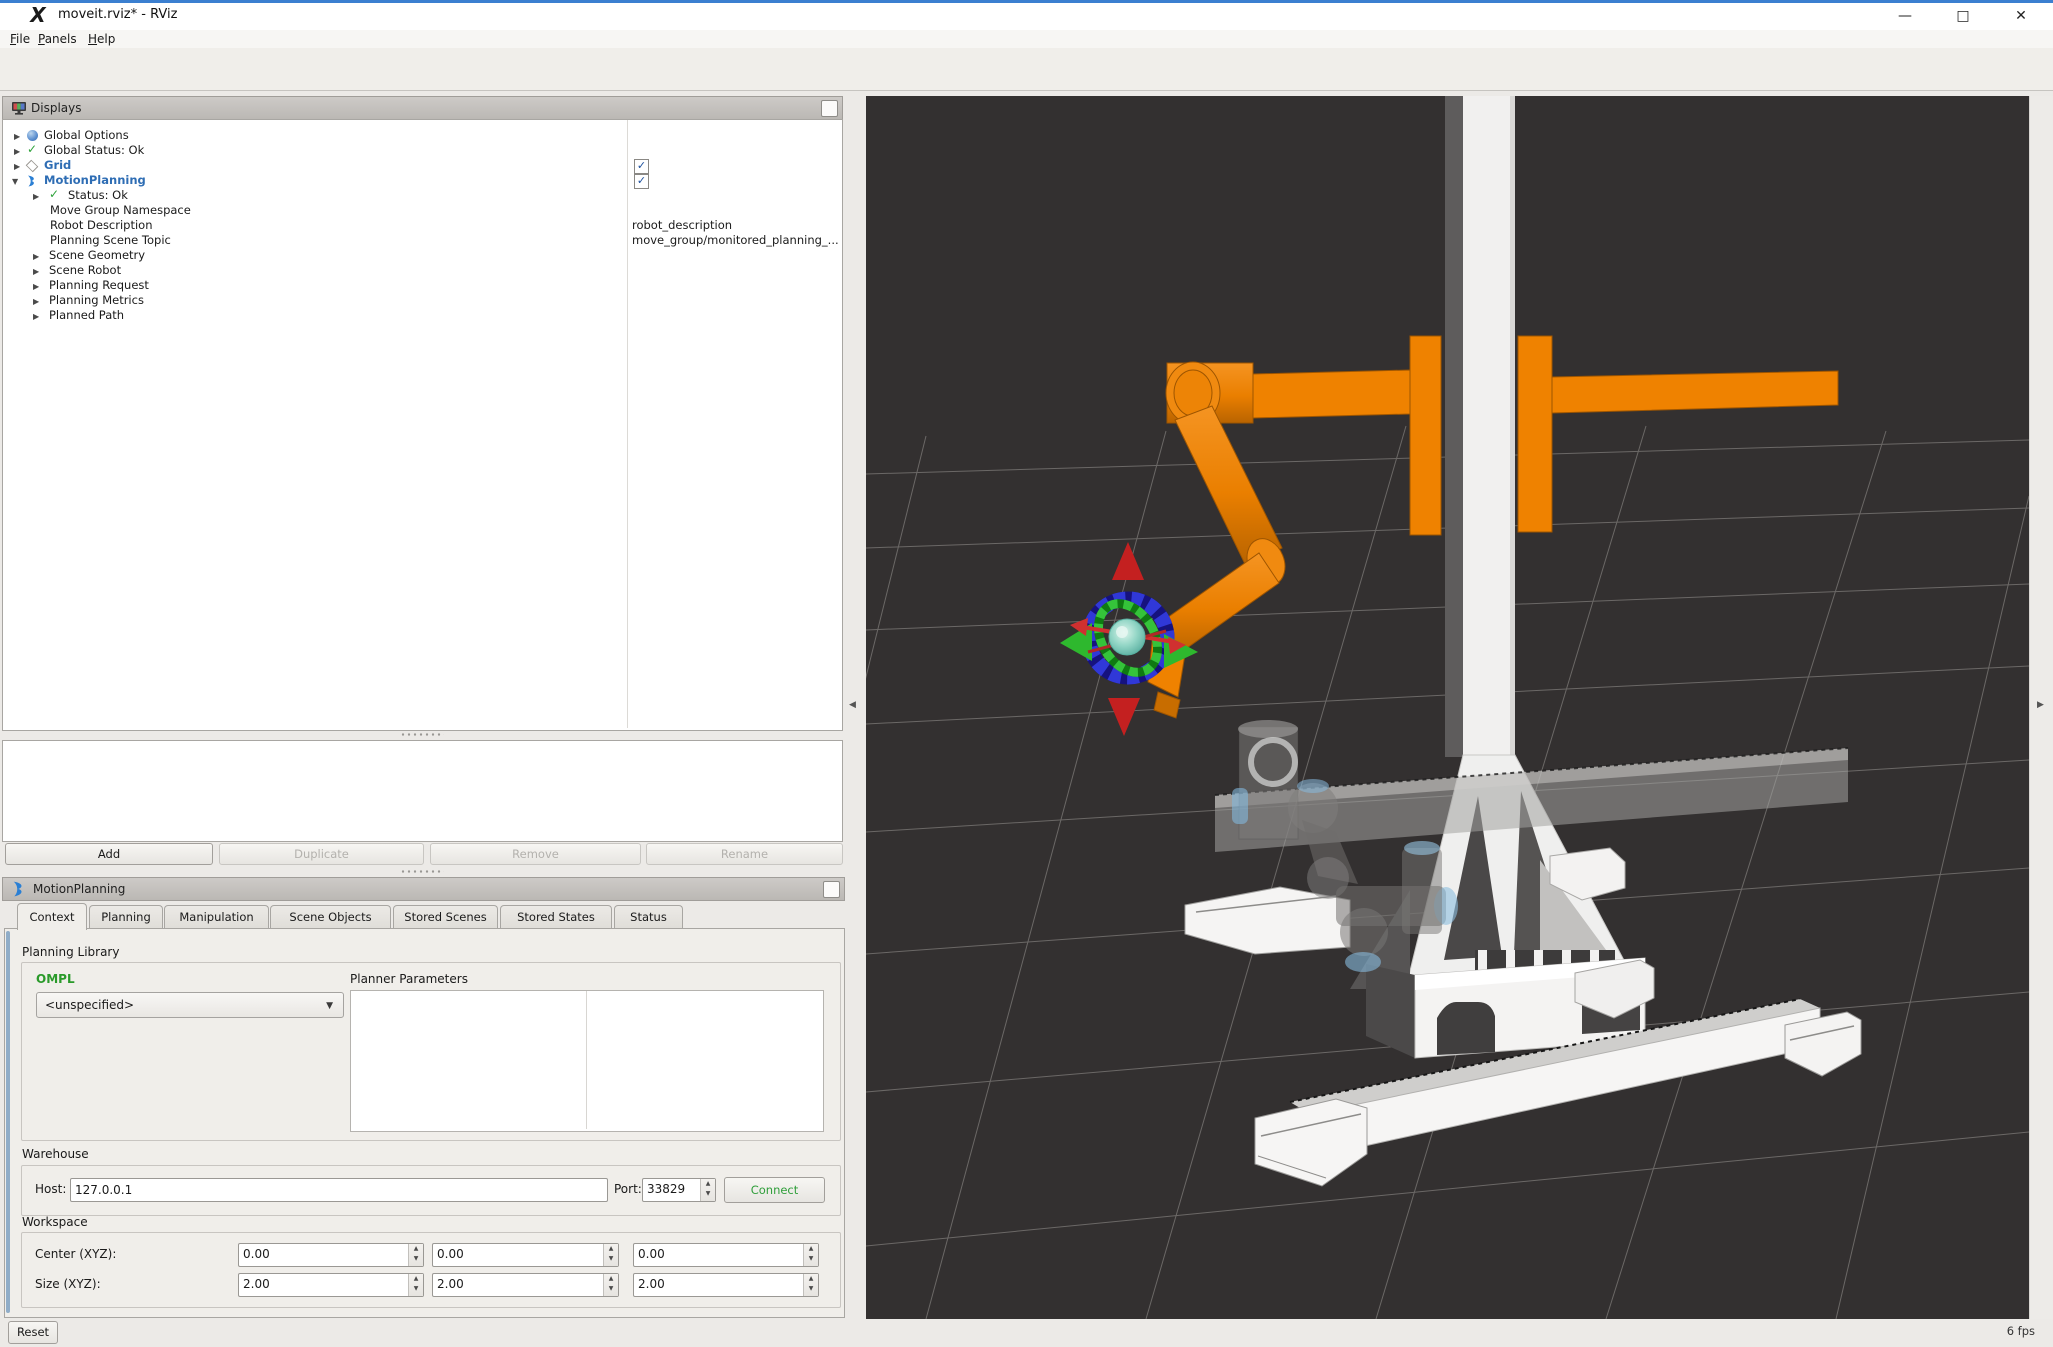 The width and height of the screenshot is (2053, 1347). I want to click on right-panel-collapsed-strip: ▶, so click(2041, 707).